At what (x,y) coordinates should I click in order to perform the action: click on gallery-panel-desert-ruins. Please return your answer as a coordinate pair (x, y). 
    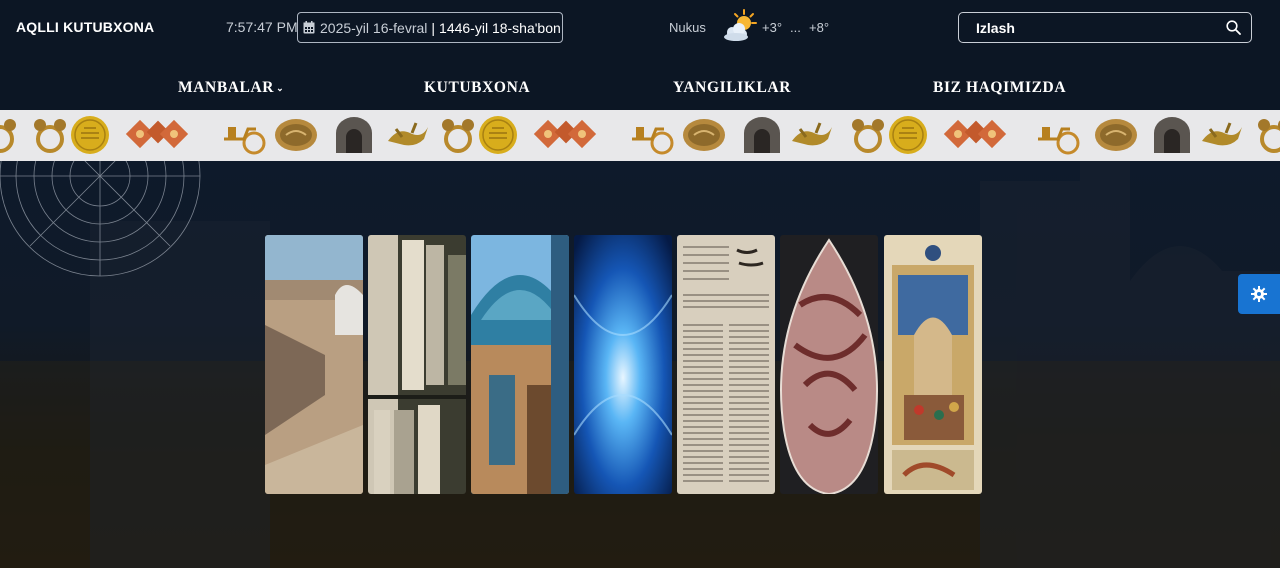
    Looking at the image, I should click on (314, 364).